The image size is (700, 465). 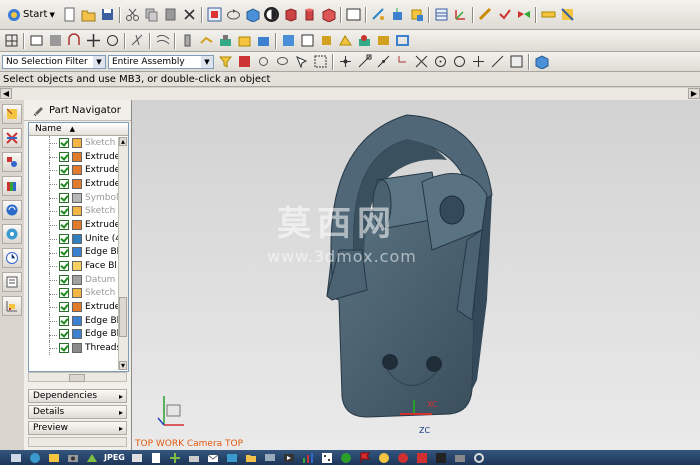 What do you see at coordinates (214, 14) in the screenshot?
I see `fit-view-icon` at bounding box center [214, 14].